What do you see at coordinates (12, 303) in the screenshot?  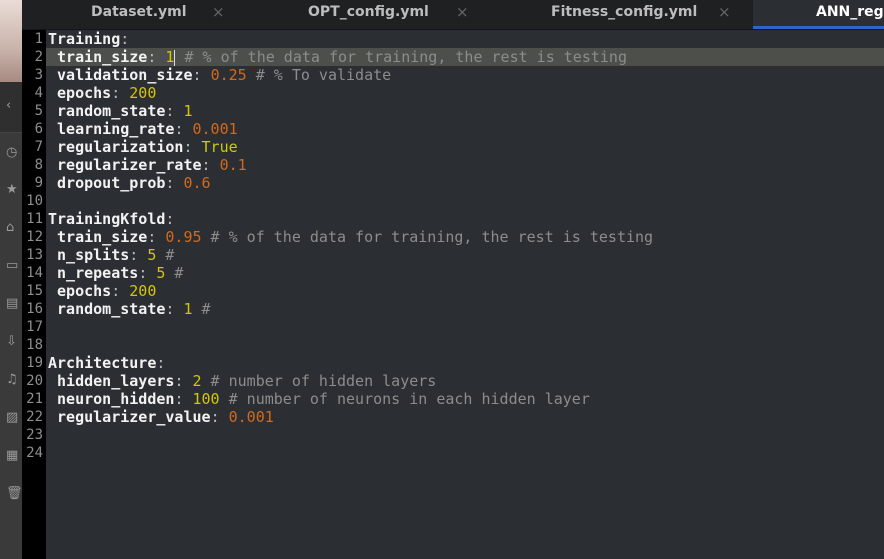 I see `documents-icon: ▤` at bounding box center [12, 303].